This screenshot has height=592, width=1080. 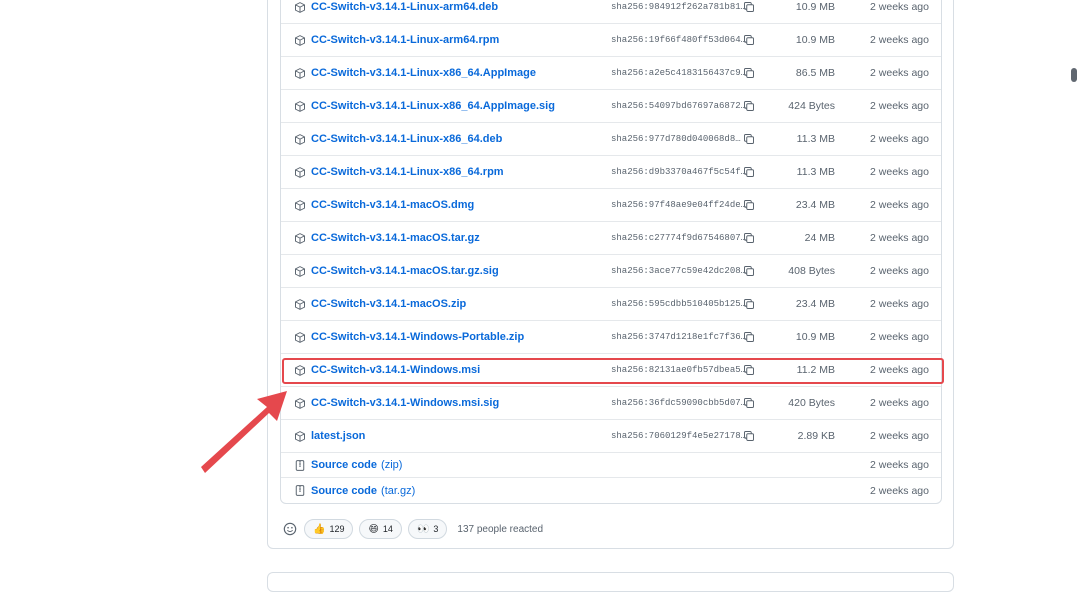 I want to click on asset-link: CC-Switch-v3.14.1-macOS.dmg, so click(x=392, y=205).